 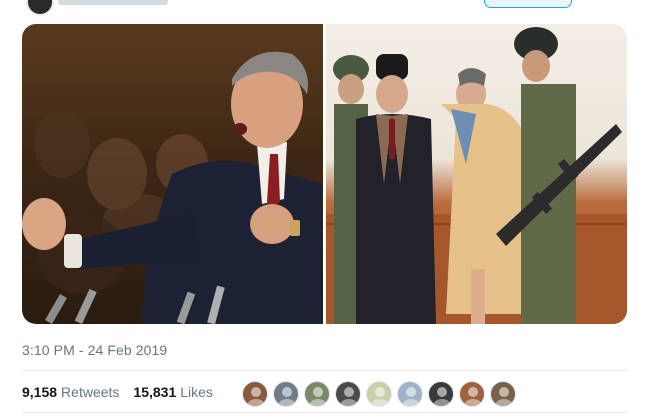 What do you see at coordinates (155, 392) in the screenshot?
I see `likes-count: 15,831` at bounding box center [155, 392].